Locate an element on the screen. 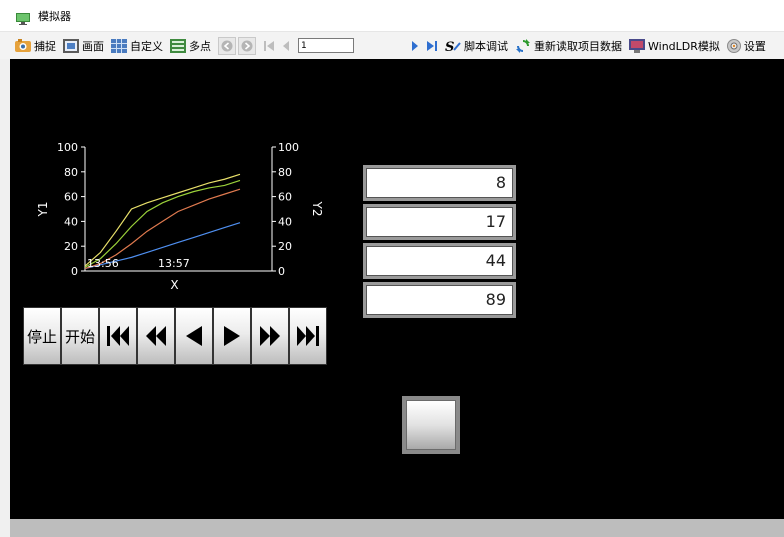 The image size is (784, 537). x-axis-label: X is located at coordinates (174, 285).